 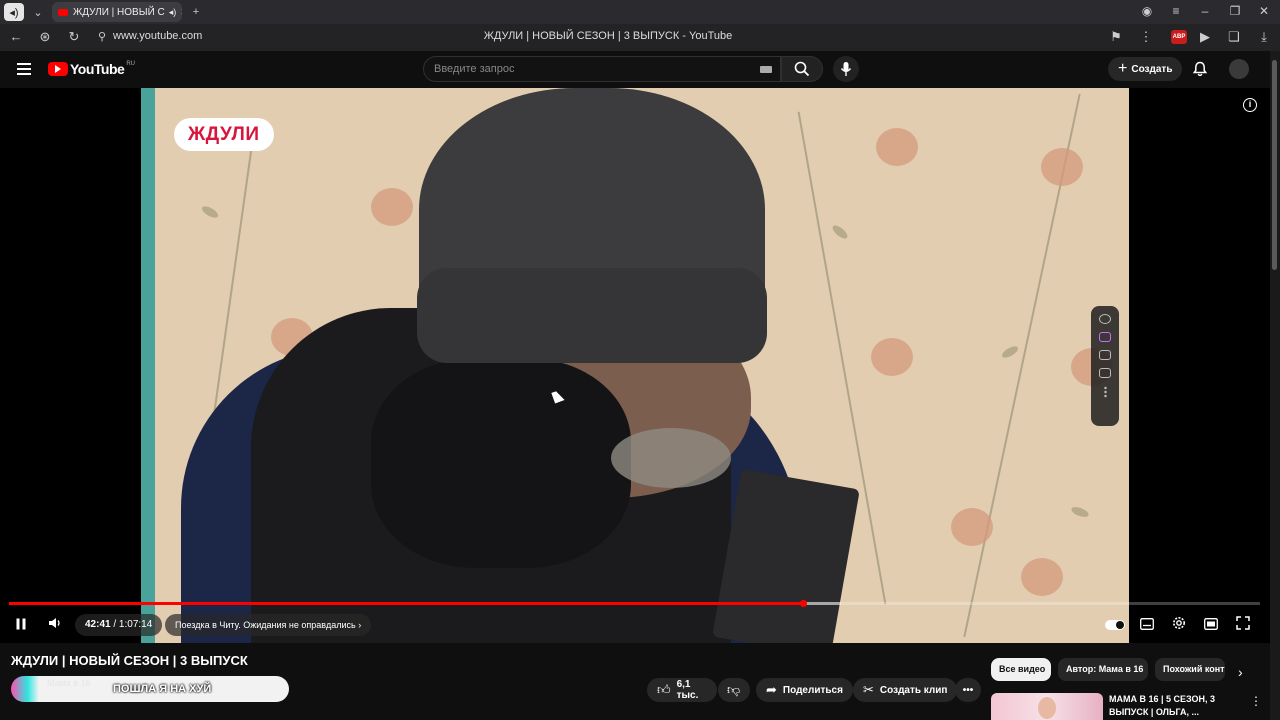 I want to click on clip-label: Создать клип, so click(x=913, y=690).